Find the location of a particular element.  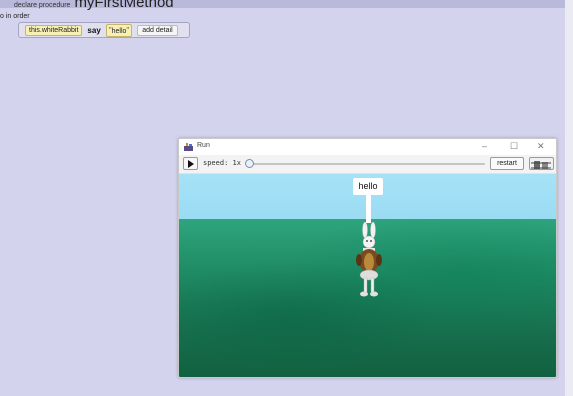

speed-label: speed: 1x is located at coordinates (222, 163).